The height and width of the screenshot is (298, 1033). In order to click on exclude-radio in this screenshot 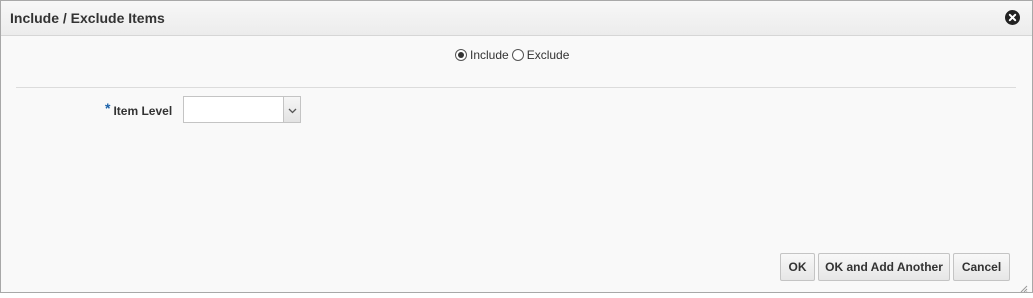, I will do `click(517, 55)`.